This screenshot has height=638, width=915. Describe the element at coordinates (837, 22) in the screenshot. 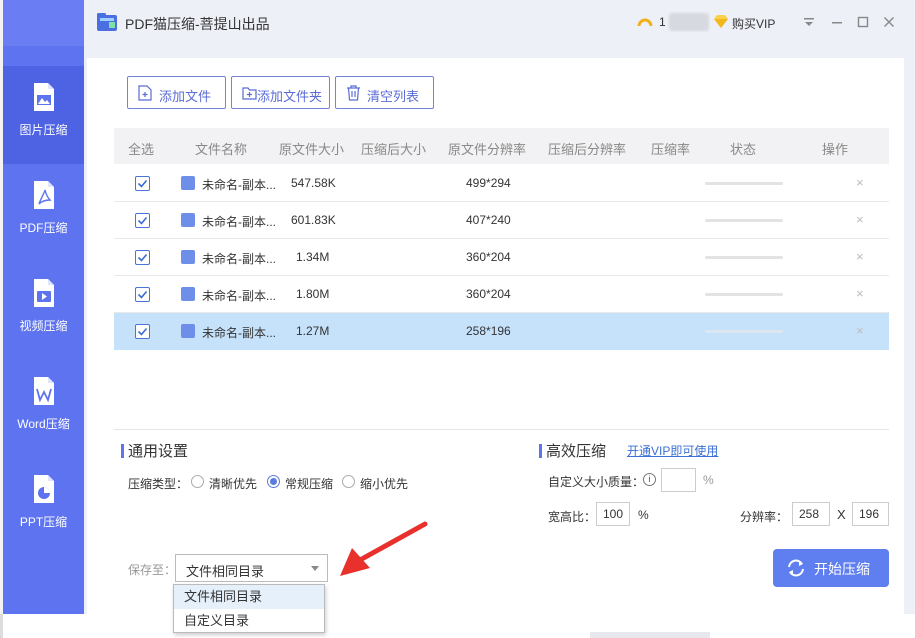

I see `minimize-icon` at that location.